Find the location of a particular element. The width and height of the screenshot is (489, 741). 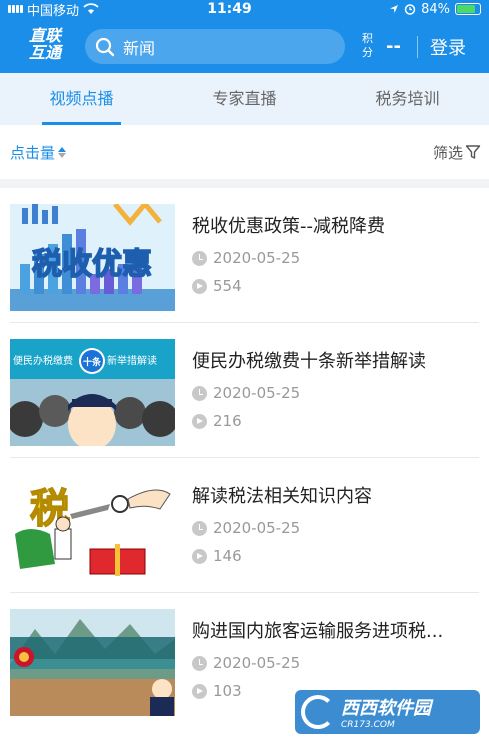

video-title: 解读税法相关知识内容 is located at coordinates (334, 495).